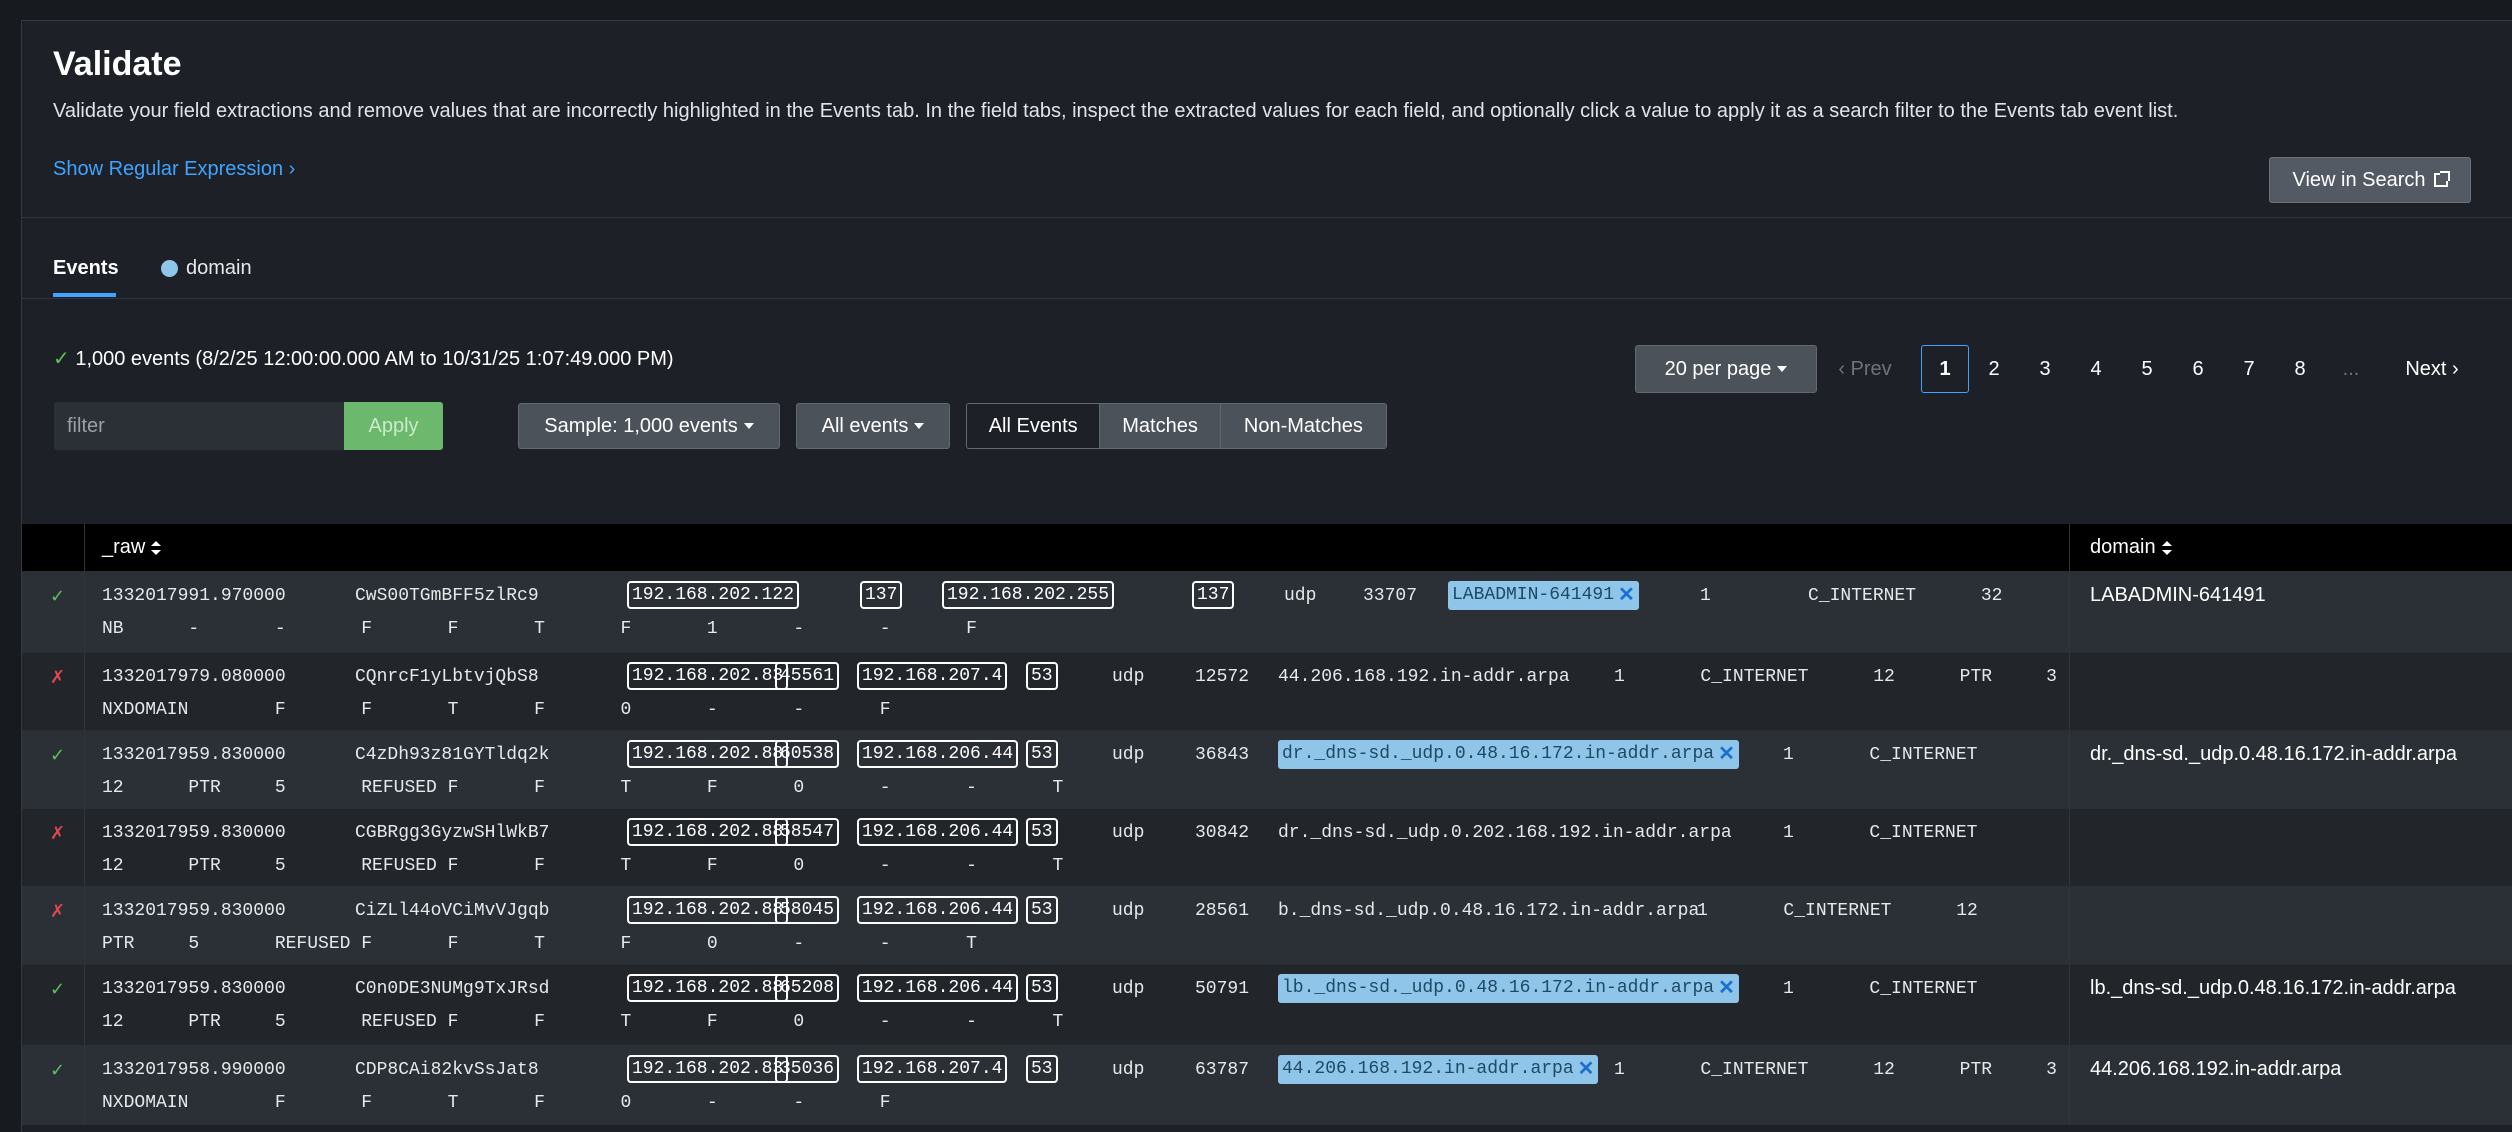 The height and width of the screenshot is (1132, 2512). I want to click on segment-non-matches: Non-Matches, so click(1302, 426).